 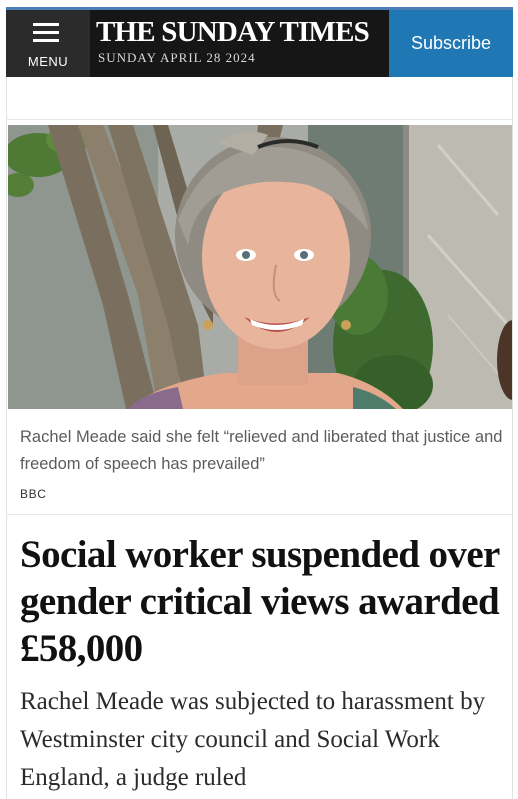 What do you see at coordinates (6, 438) in the screenshot?
I see `page-border-left` at bounding box center [6, 438].